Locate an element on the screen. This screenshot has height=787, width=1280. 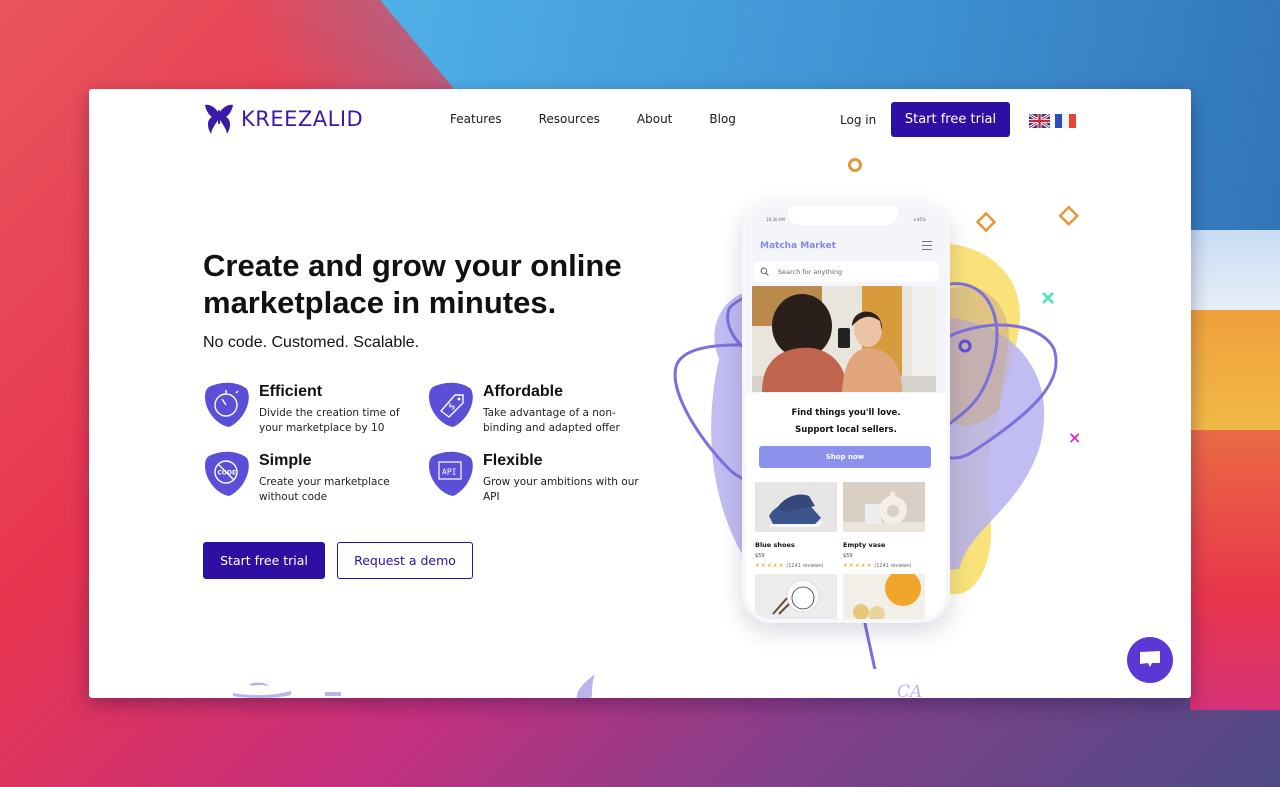
nav-links: Features Resources About Blog is located at coordinates (611, 119).